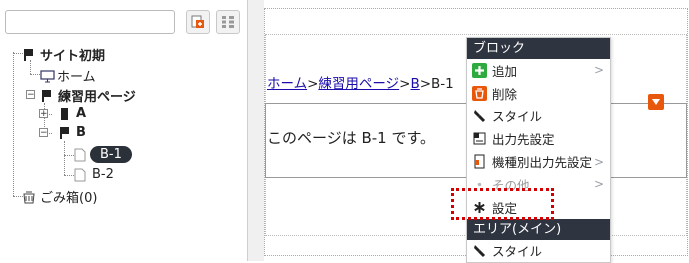  Describe the element at coordinates (47, 75) in the screenshot. I see `monitor-icon` at that location.